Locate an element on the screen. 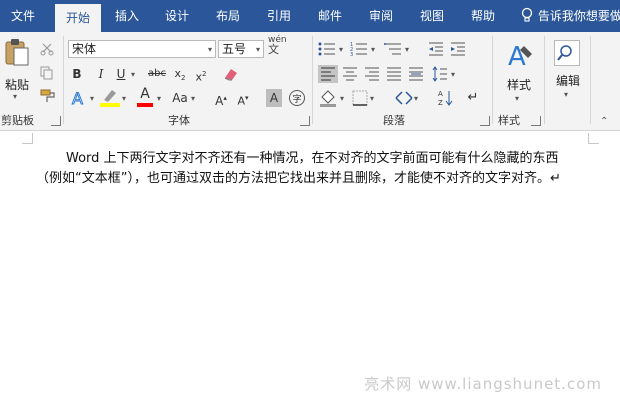  font-group-label: 字体 is located at coordinates (179, 120).